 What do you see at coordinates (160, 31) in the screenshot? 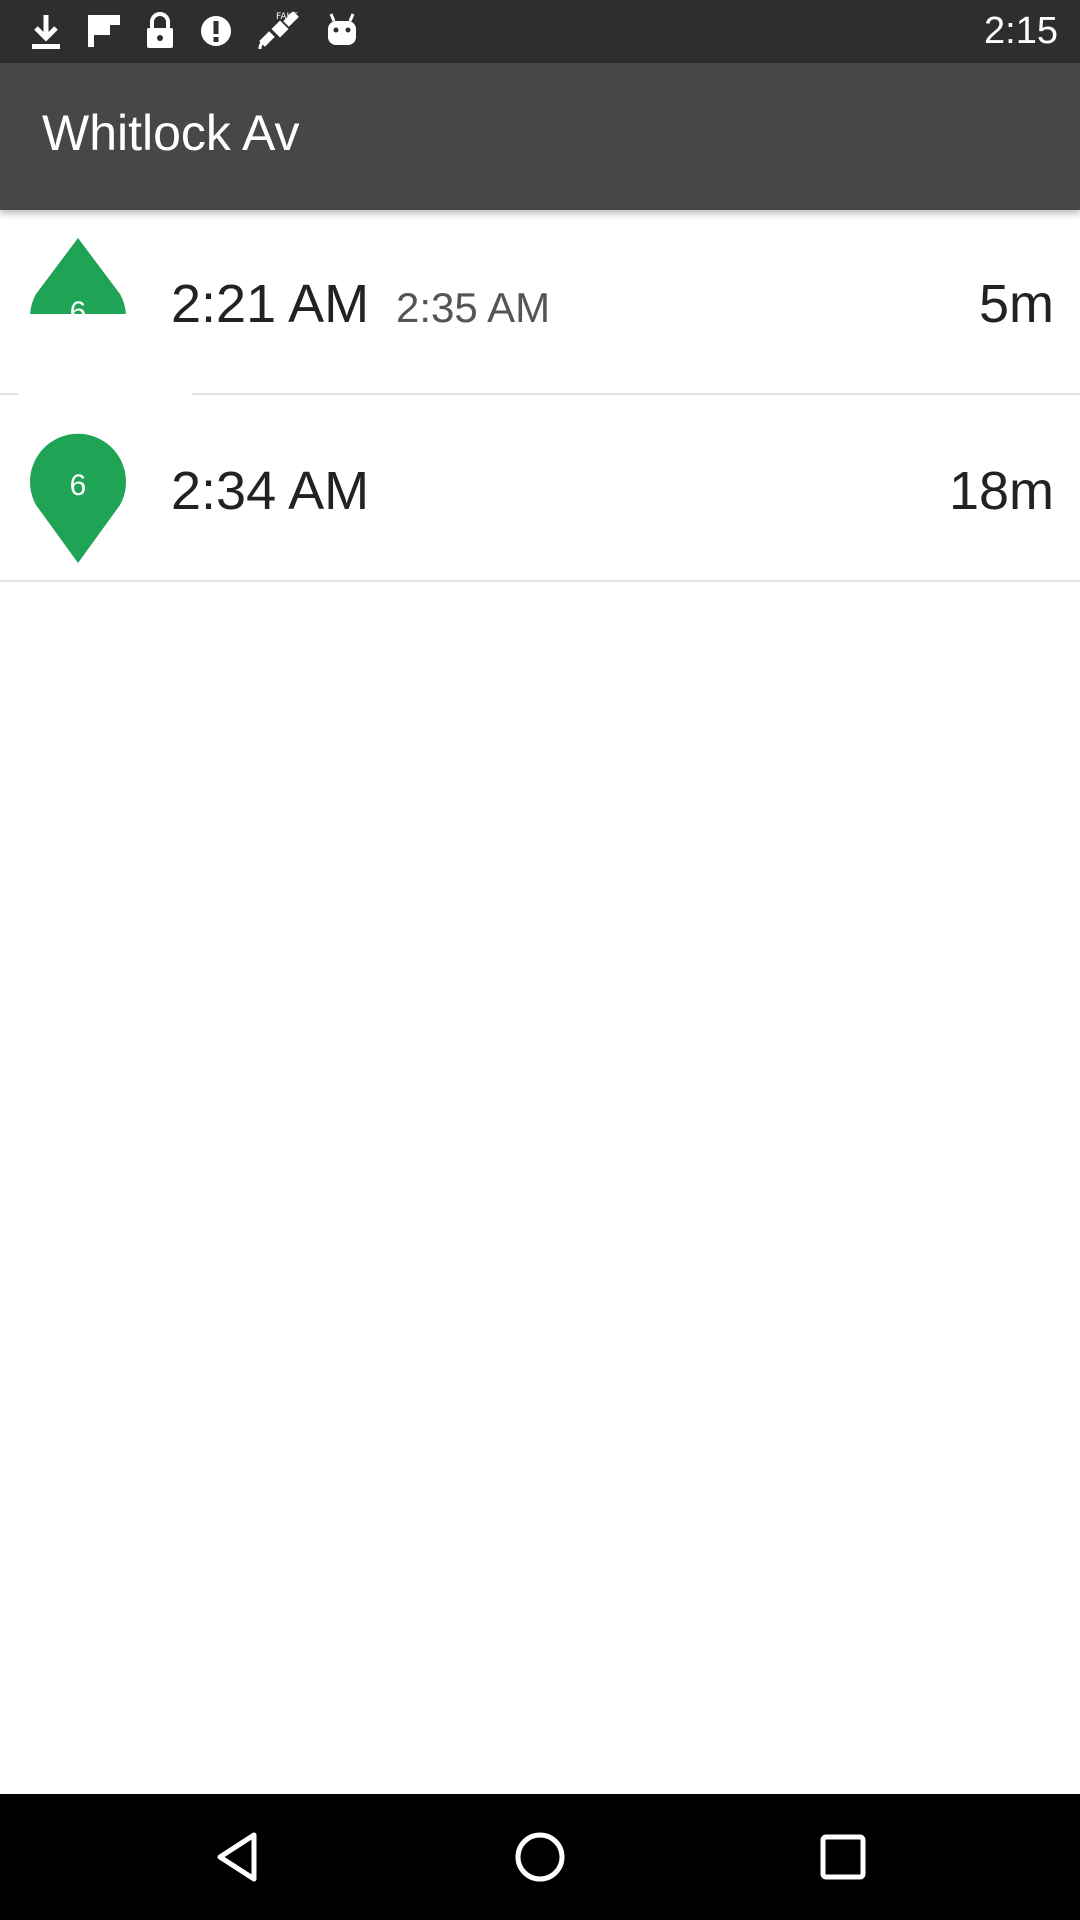
I see `lock-icon` at bounding box center [160, 31].